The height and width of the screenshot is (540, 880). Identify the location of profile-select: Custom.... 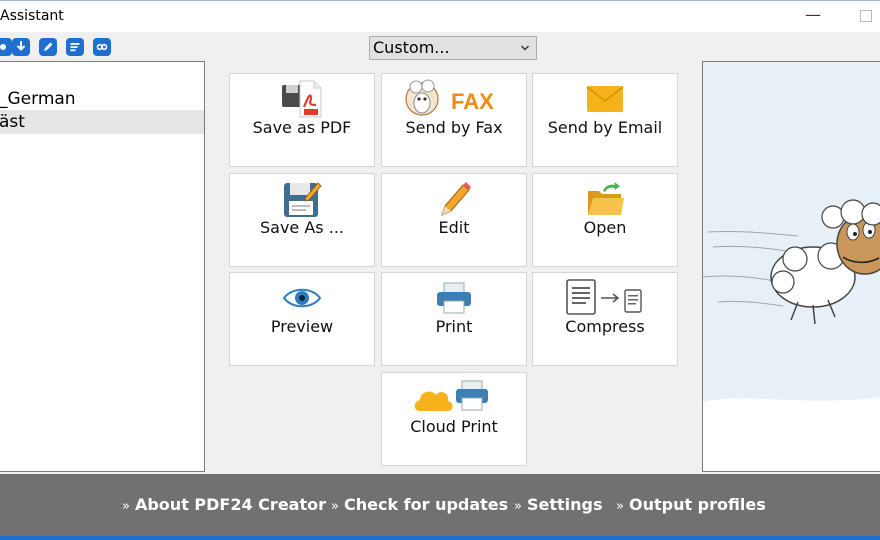
(453, 48).